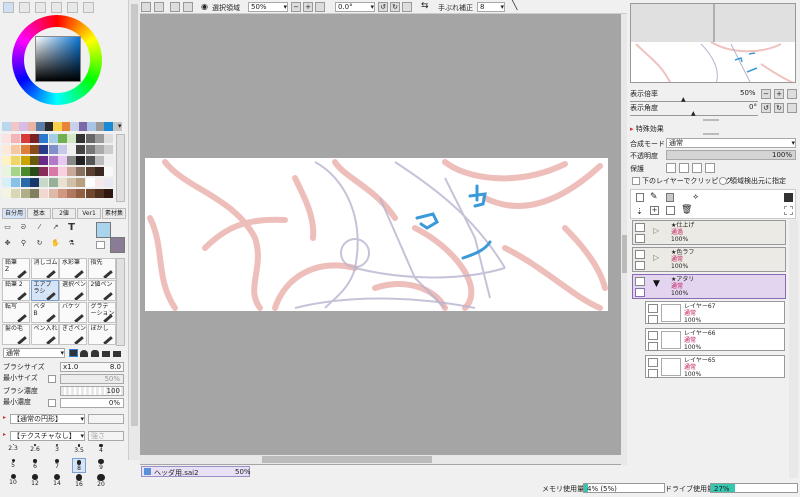 The width and height of the screenshot is (800, 497). Describe the element at coordinates (35, 465) in the screenshot. I see `brush-size-preset: 6` at that location.